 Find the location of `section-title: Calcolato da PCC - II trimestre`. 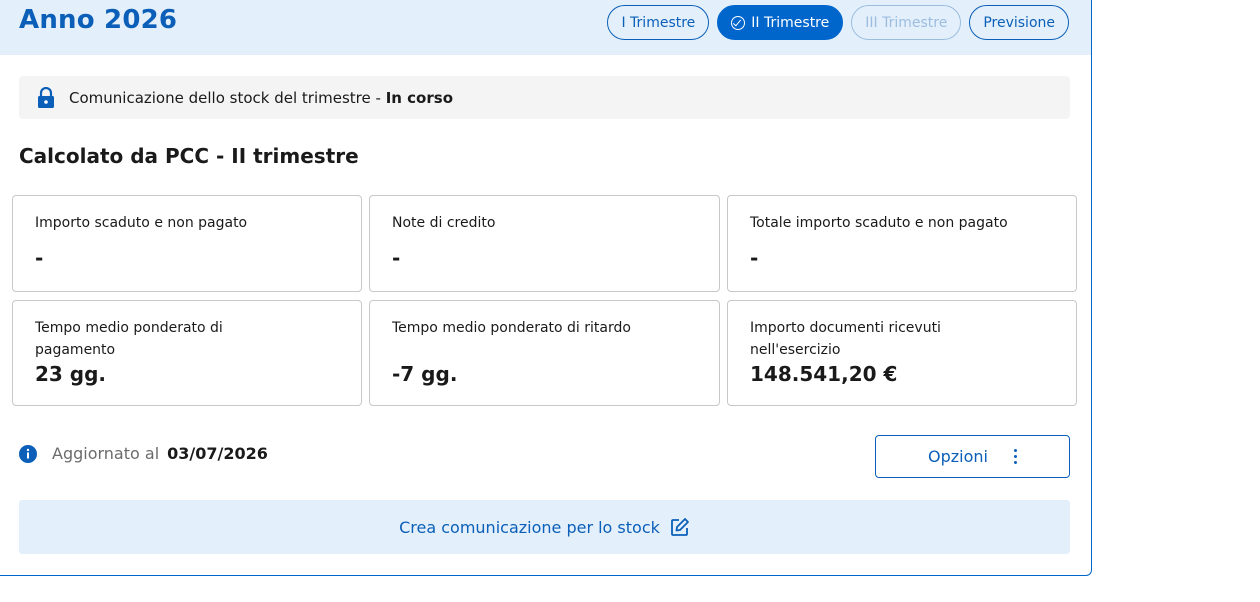

section-title: Calcolato da PCC - II trimestre is located at coordinates (189, 156).